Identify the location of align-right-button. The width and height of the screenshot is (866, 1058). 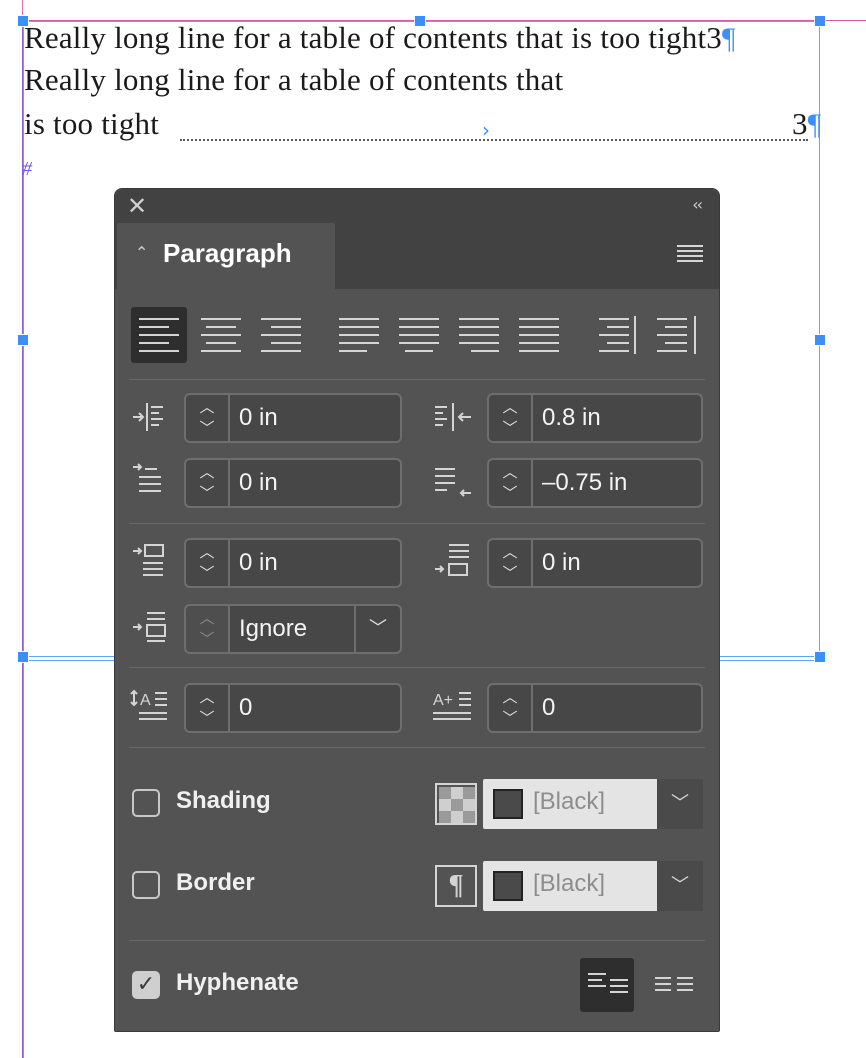
(281, 335).